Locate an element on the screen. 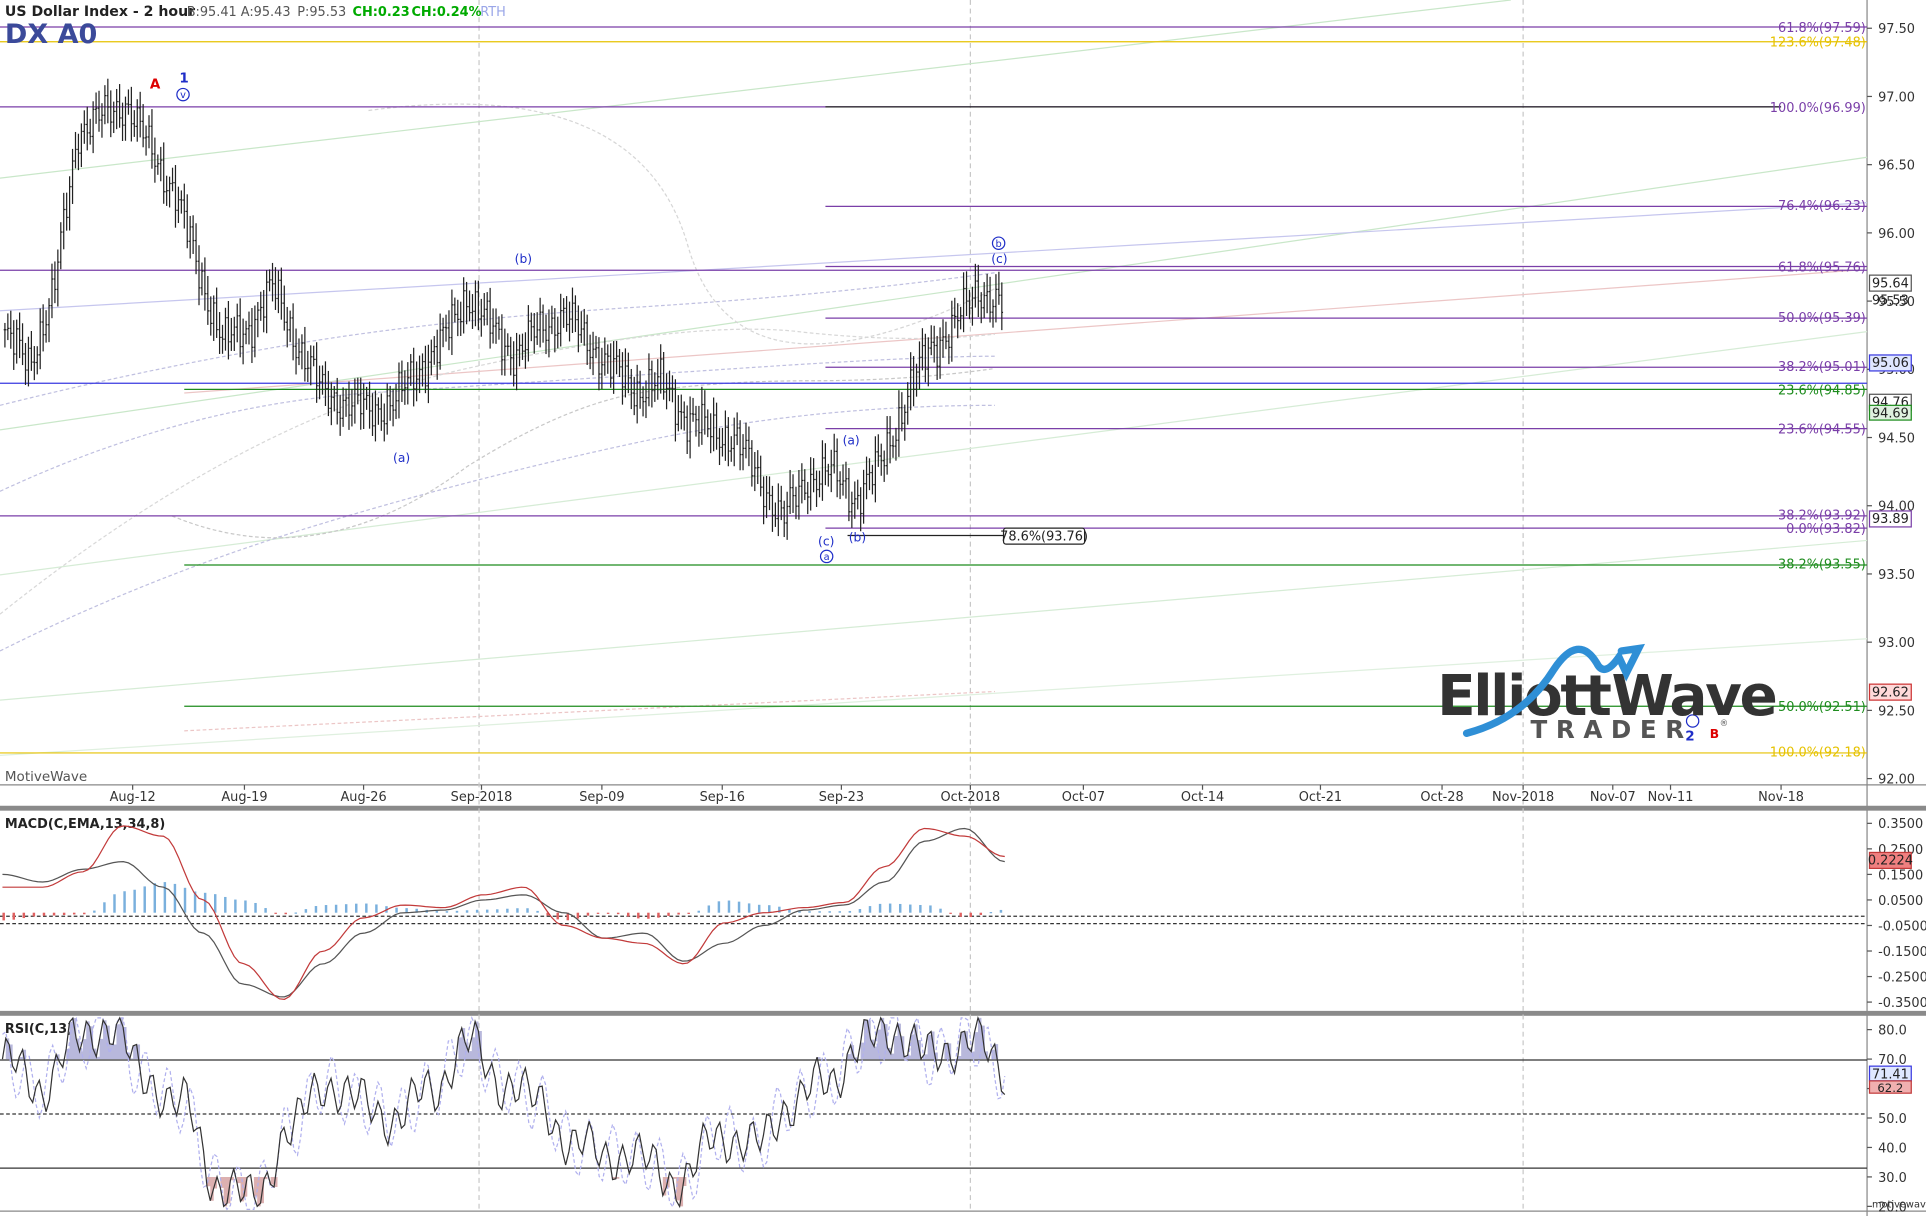 The image size is (1926, 1216). rsi-tick-label: 40.0 is located at coordinates (1892, 1148).